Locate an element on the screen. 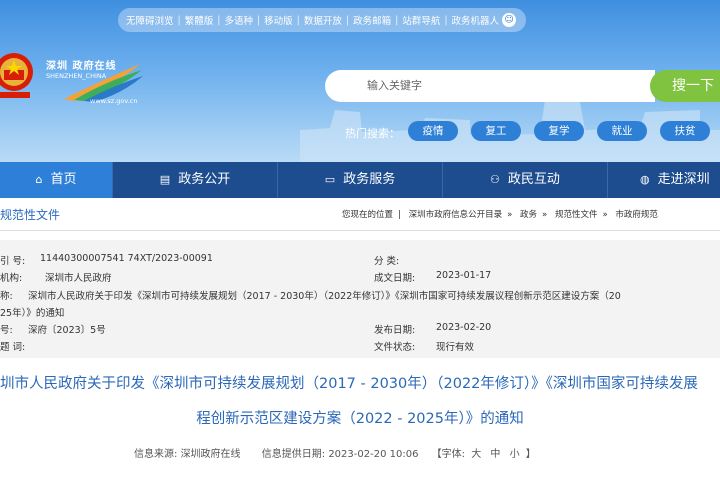 This screenshot has height=480, width=720. nav-label: 政民互动 is located at coordinates (533, 179).